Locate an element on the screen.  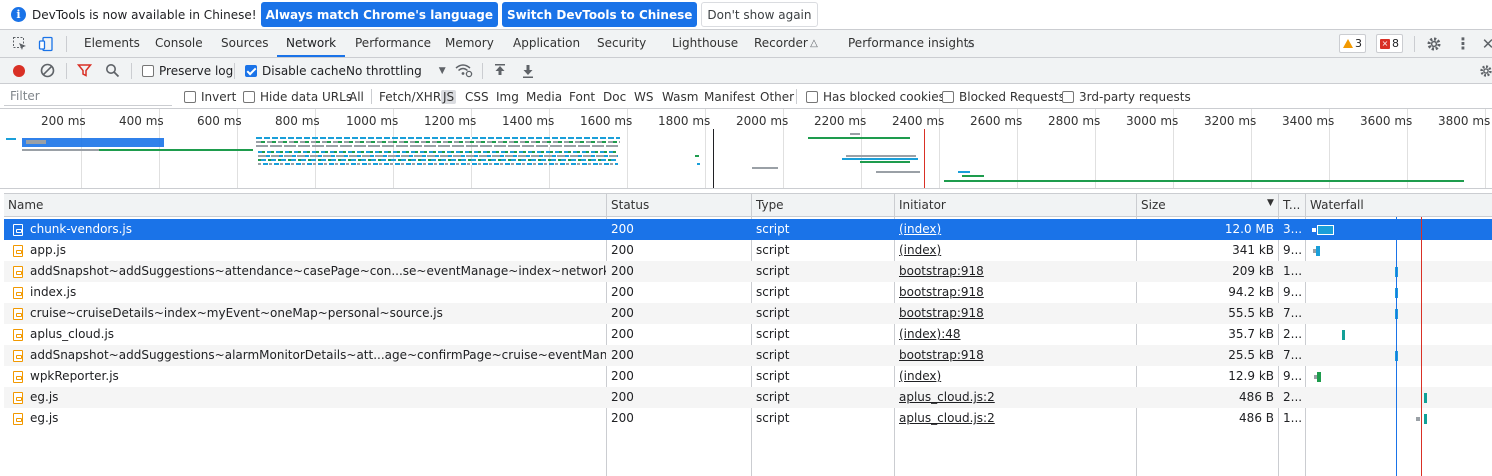
type-filter-doc: Doc is located at coordinates (614, 96).